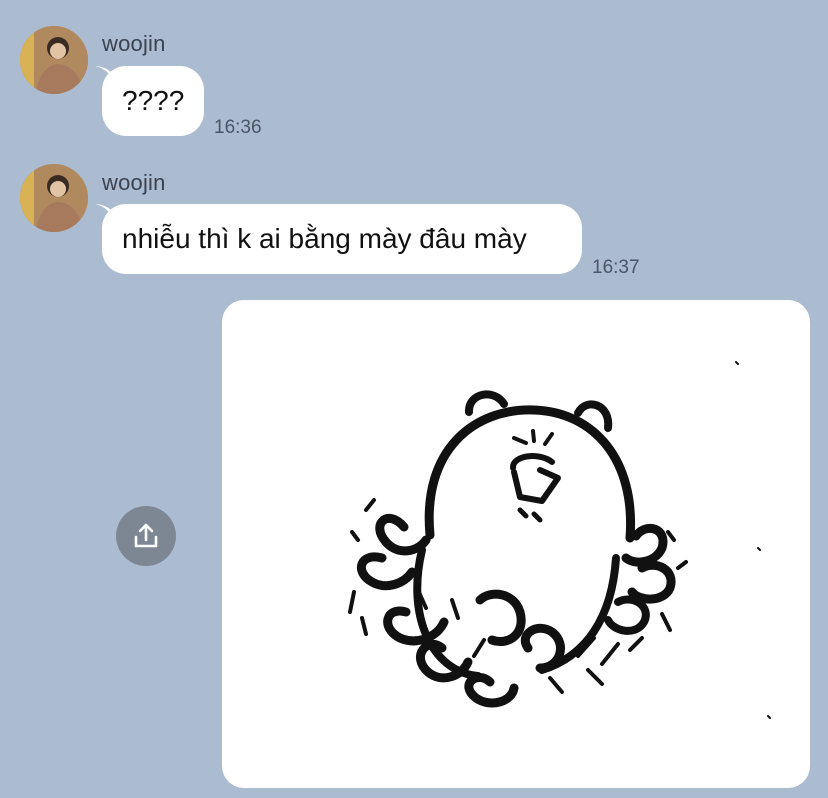 This screenshot has width=828, height=798. I want to click on share-button, so click(146, 536).